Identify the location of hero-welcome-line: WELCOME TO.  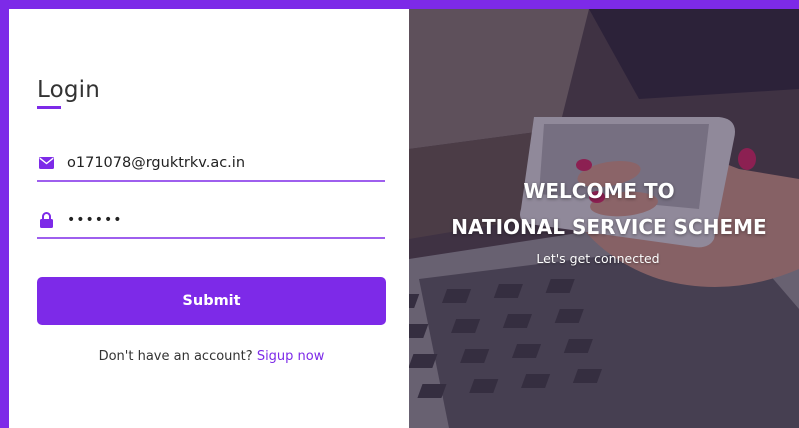
(599, 191).